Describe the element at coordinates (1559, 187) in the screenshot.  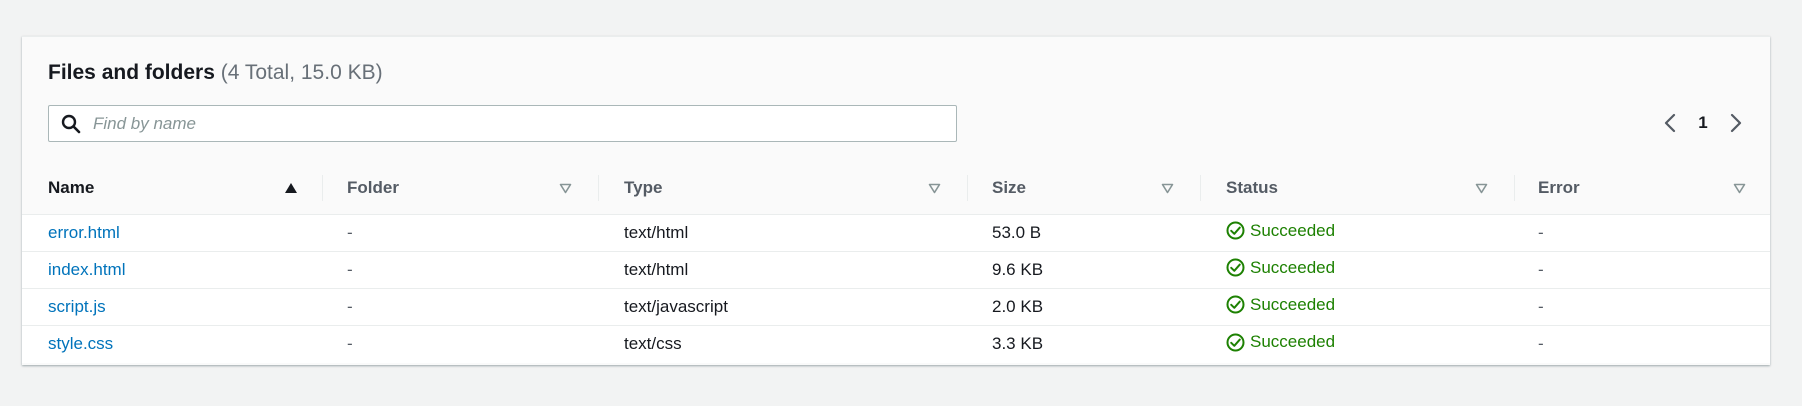
I see `column-header-label: Error` at that location.